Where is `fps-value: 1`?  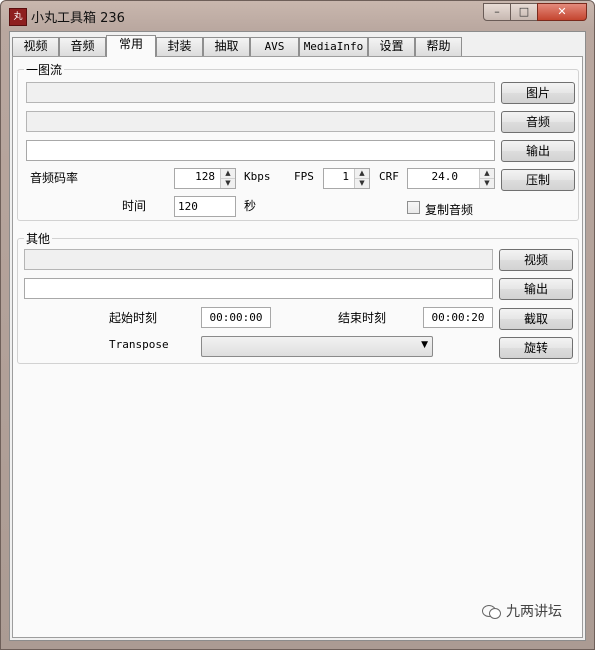
fps-value: 1 is located at coordinates (345, 176).